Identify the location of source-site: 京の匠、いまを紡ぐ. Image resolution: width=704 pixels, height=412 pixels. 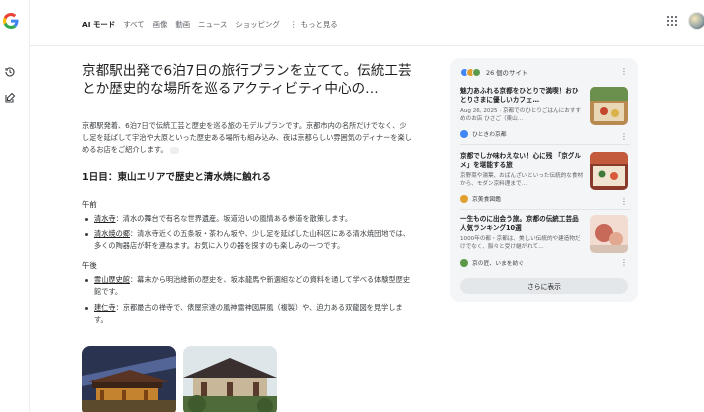
(492, 262).